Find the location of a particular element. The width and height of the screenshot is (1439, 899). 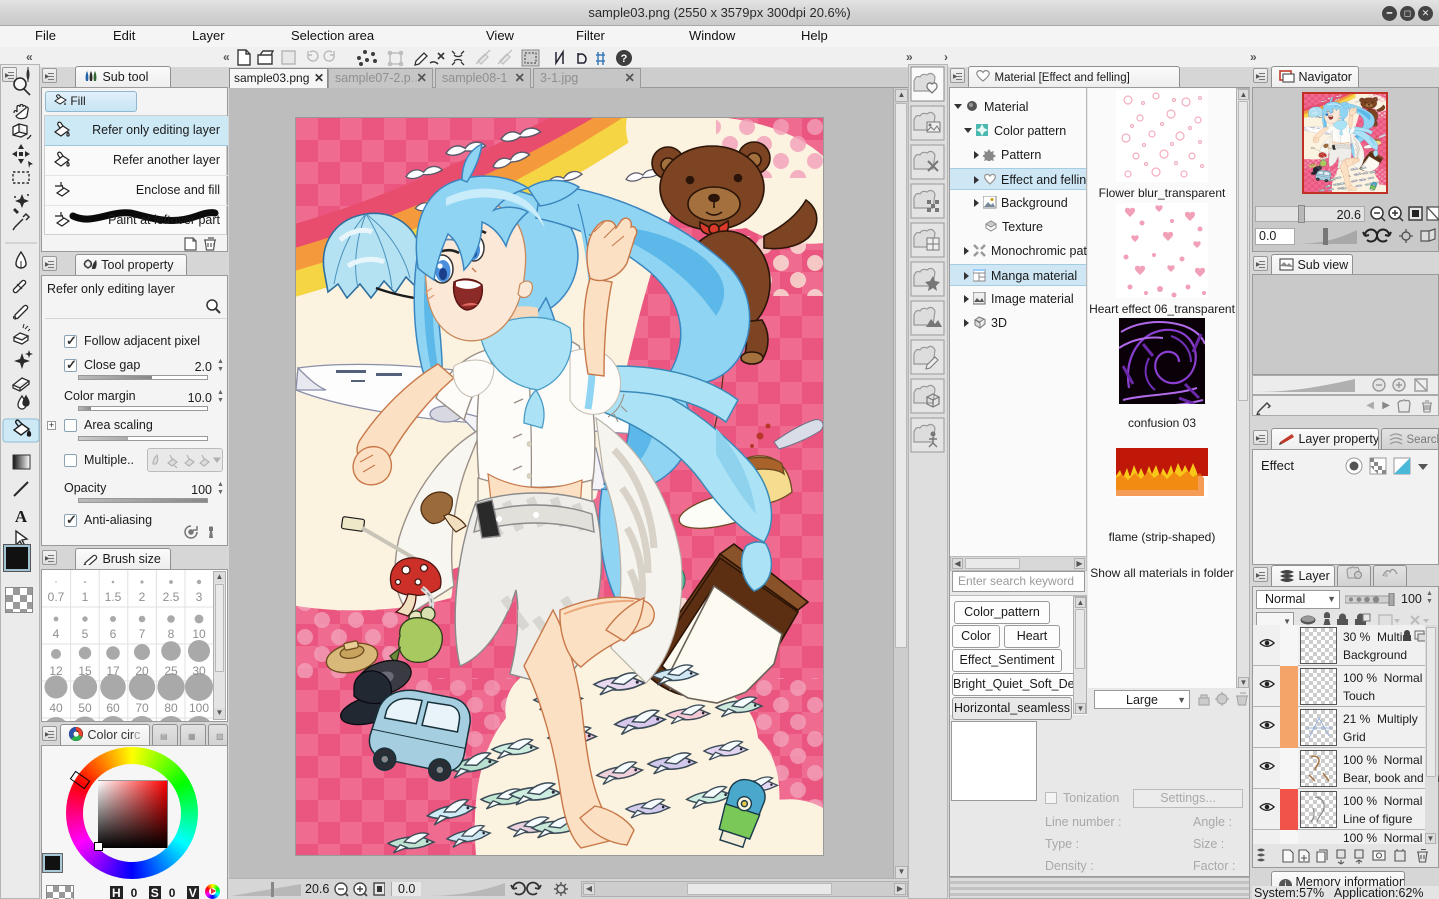

svg-text: 3 is located at coordinates (199, 597).